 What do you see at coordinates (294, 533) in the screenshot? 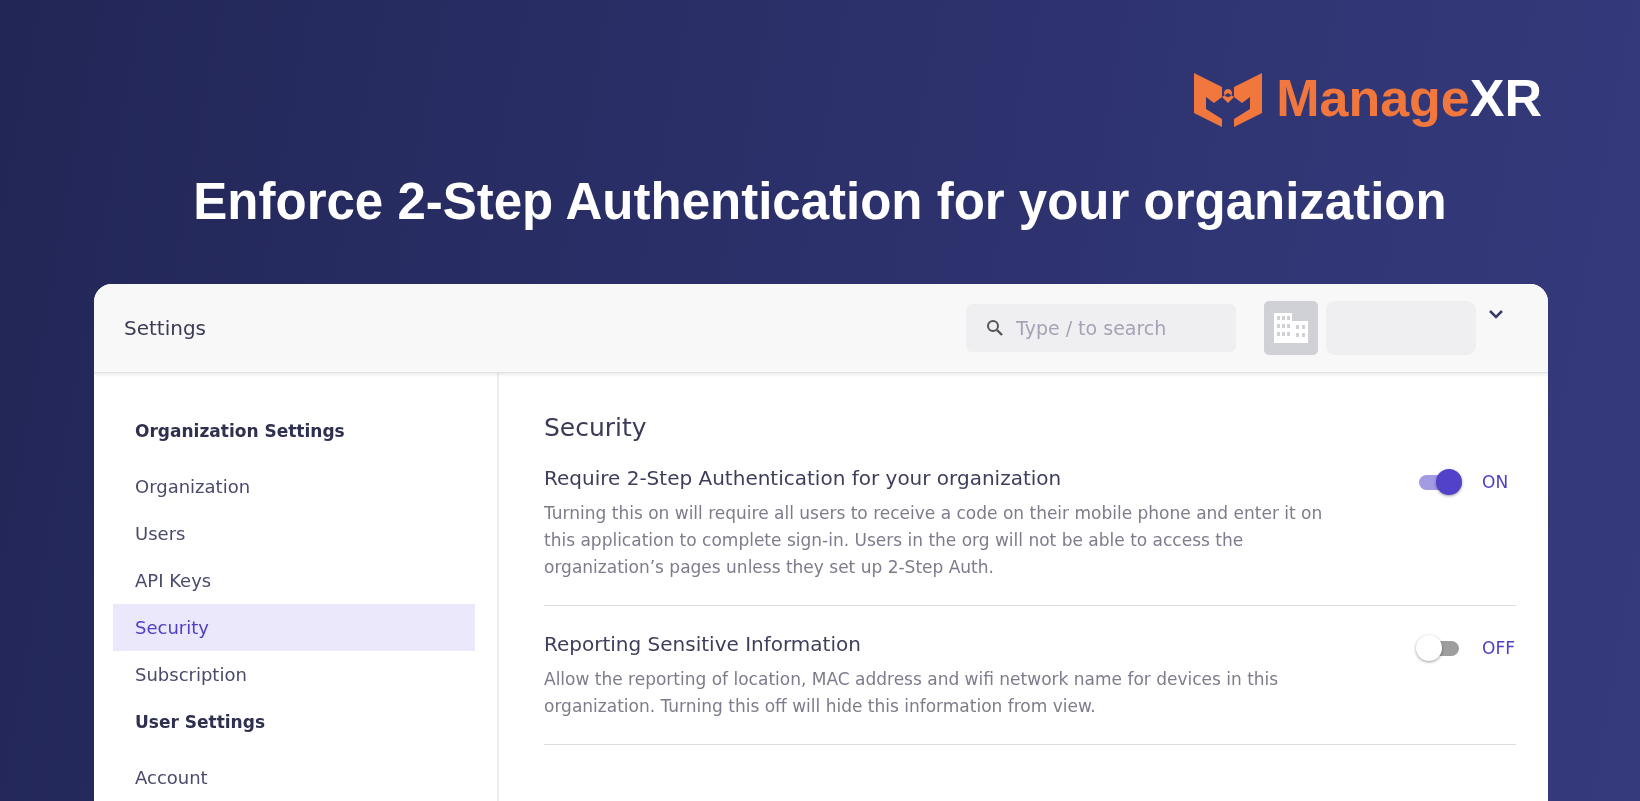
I see `sidebar-item: Users` at bounding box center [294, 533].